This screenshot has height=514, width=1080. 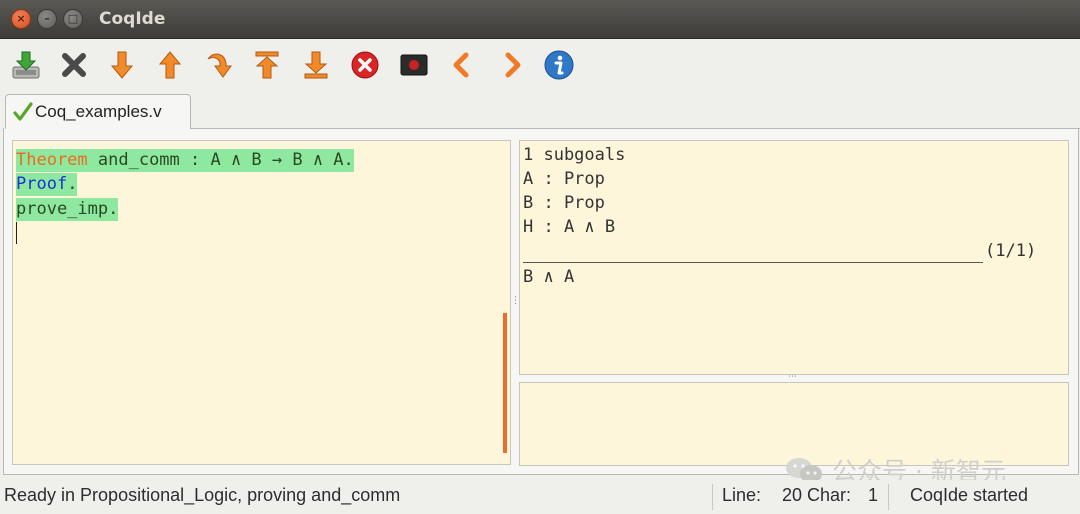 What do you see at coordinates (969, 495) in the screenshot?
I see `coqide-state: CoqIde started` at bounding box center [969, 495].